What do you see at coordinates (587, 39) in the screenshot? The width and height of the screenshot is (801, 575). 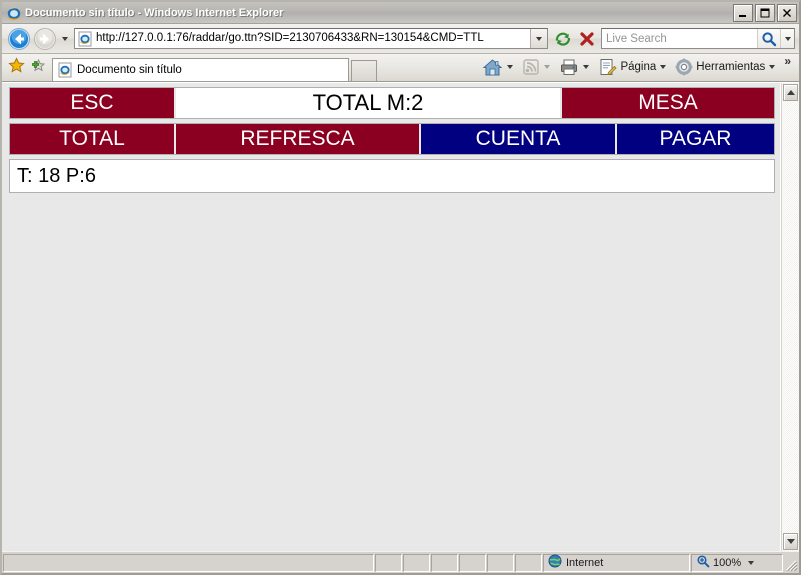 I see `stop-button` at bounding box center [587, 39].